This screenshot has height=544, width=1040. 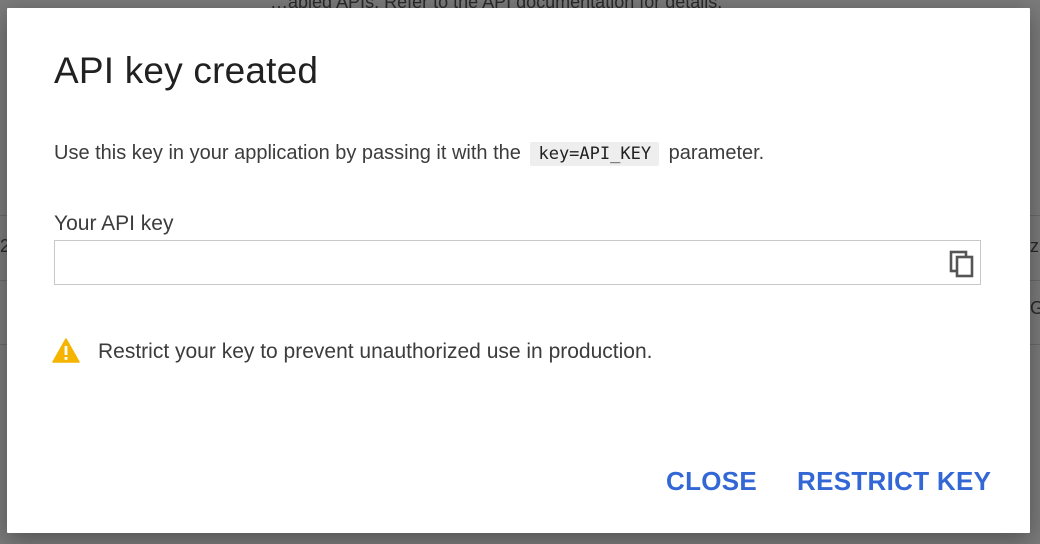 I want to click on parameter-code: key=API_KEY, so click(x=595, y=154).